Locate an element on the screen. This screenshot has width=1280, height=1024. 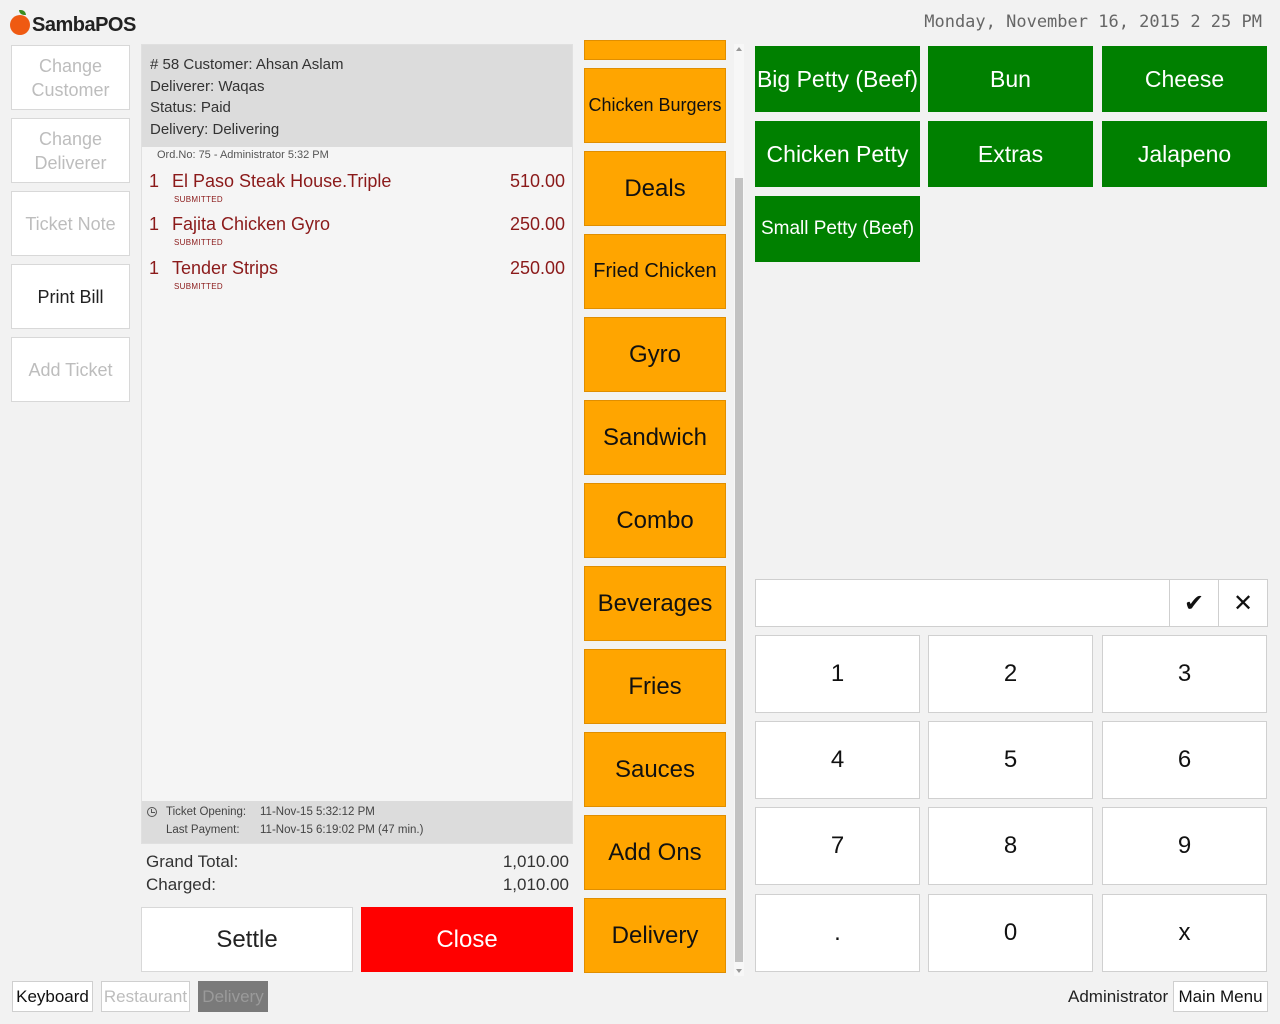
current-user: Administrator is located at coordinates (1118, 996).